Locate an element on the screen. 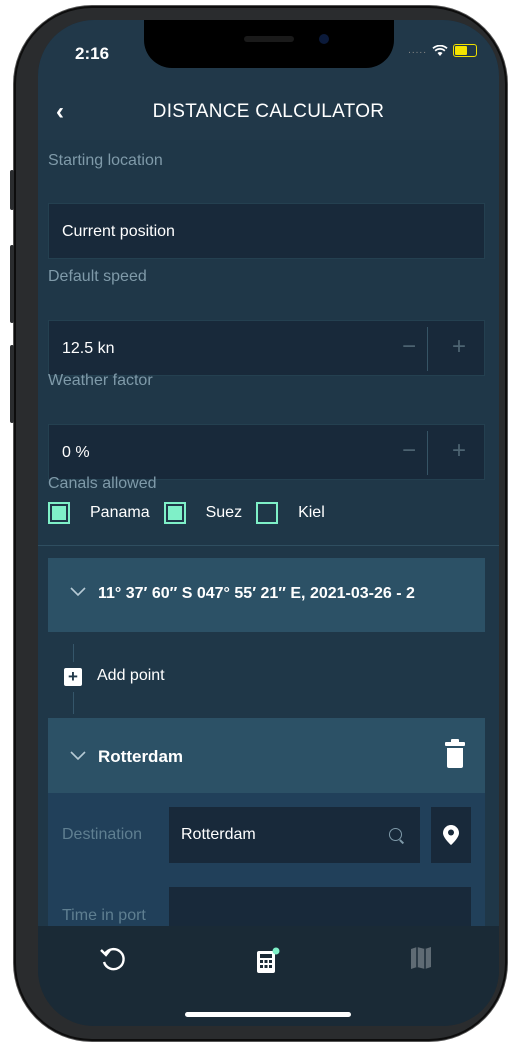 This screenshot has width=519, height=1047. starting-location-field: Current position is located at coordinates (266, 231).